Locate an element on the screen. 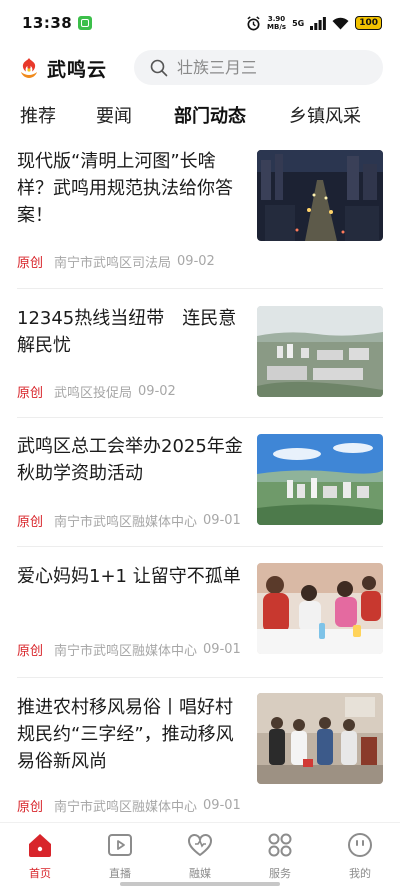  article-meta: 原创 南宁市武鸣区司法局 09-02 is located at coordinates (116, 261).